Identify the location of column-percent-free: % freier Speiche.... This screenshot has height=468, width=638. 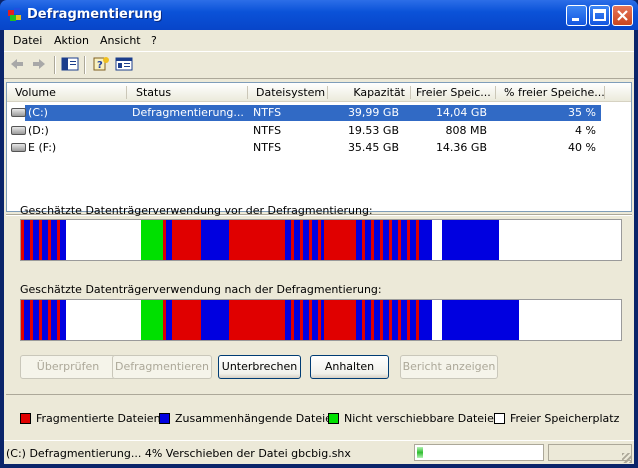
(554, 92).